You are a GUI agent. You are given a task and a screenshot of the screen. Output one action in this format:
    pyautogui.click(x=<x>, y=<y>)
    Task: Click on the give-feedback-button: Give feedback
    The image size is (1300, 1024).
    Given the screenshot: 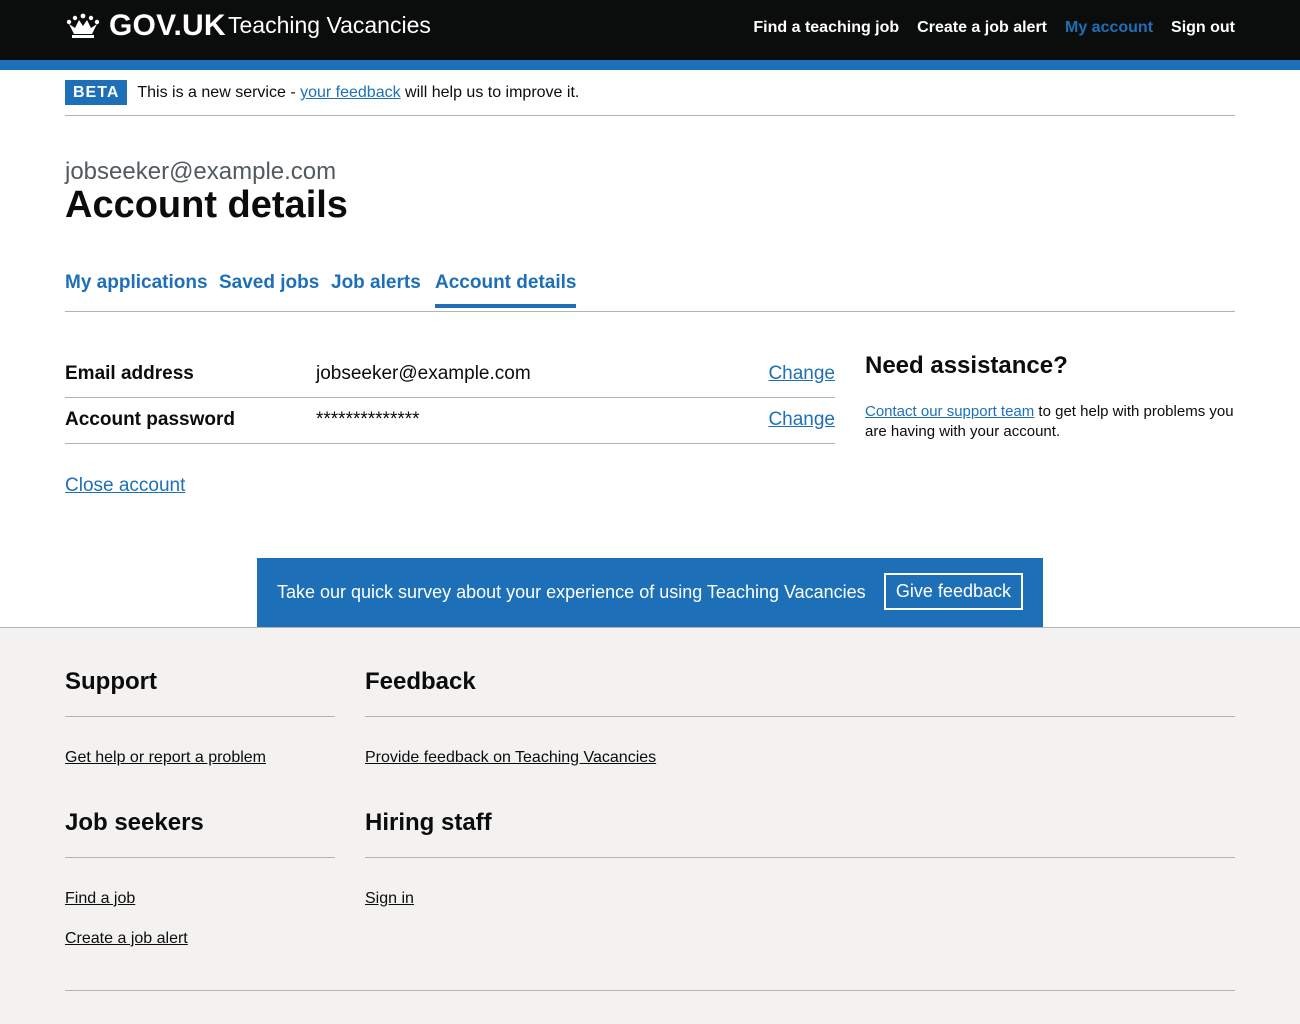 What is the action you would take?
    pyautogui.click(x=953, y=591)
    